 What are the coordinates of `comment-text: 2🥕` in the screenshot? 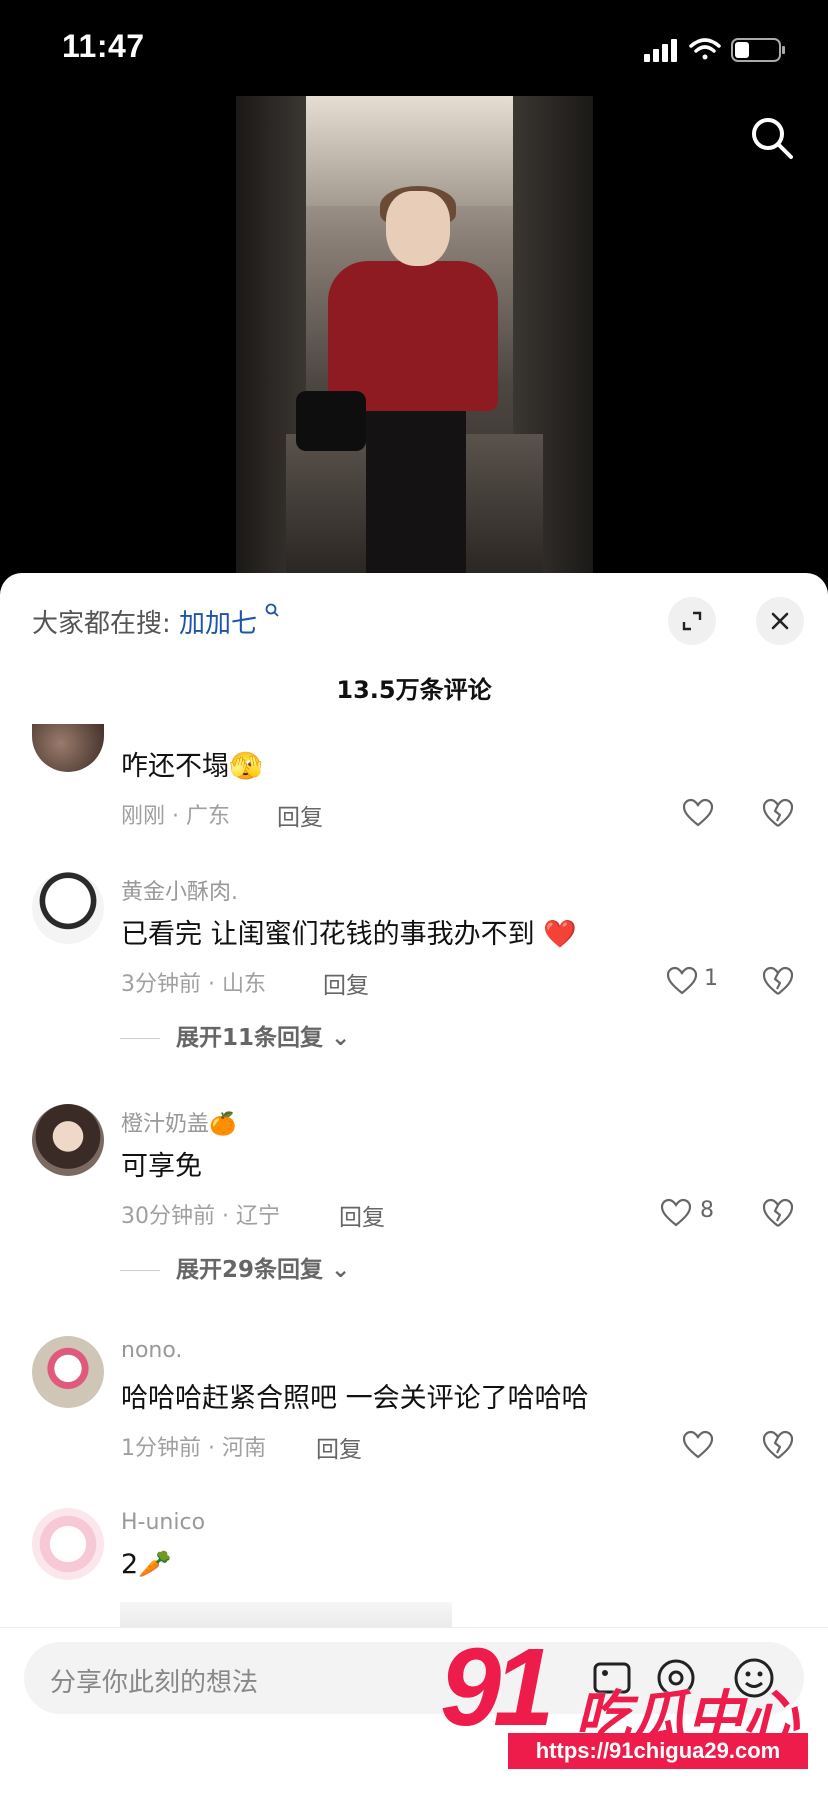 It's located at (146, 1564).